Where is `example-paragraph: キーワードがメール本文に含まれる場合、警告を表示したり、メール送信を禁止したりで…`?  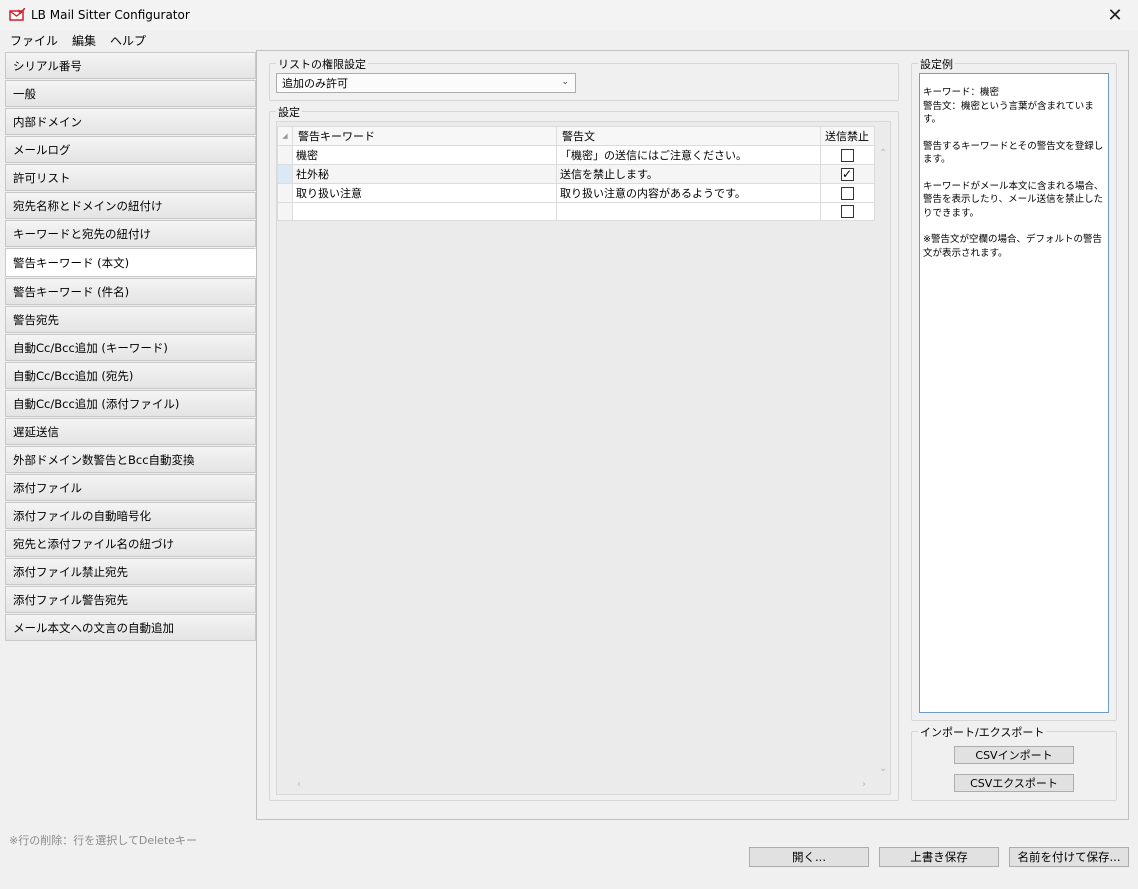 example-paragraph: キーワードがメール本文に含まれる場合、警告を表示したり、メール送信を禁止したりで… is located at coordinates (1013, 199).